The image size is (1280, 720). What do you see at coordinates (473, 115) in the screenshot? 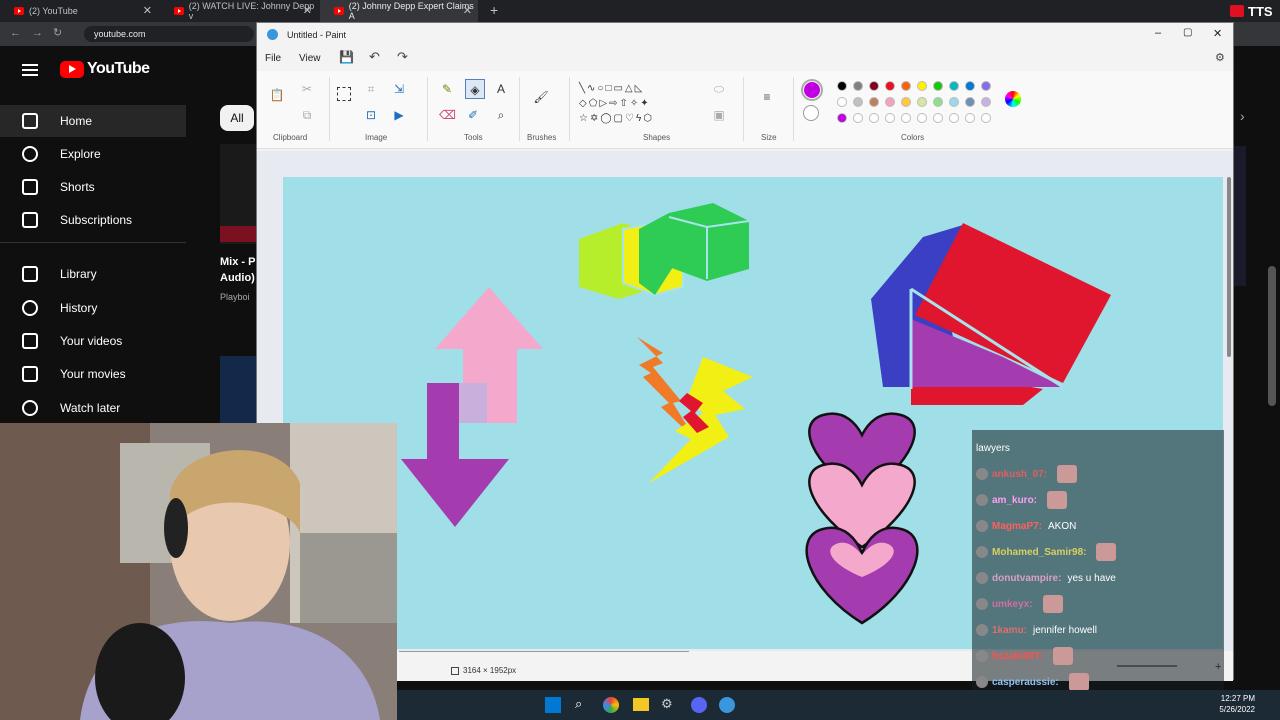
I see `color-picker-icon: ✐` at bounding box center [473, 115].